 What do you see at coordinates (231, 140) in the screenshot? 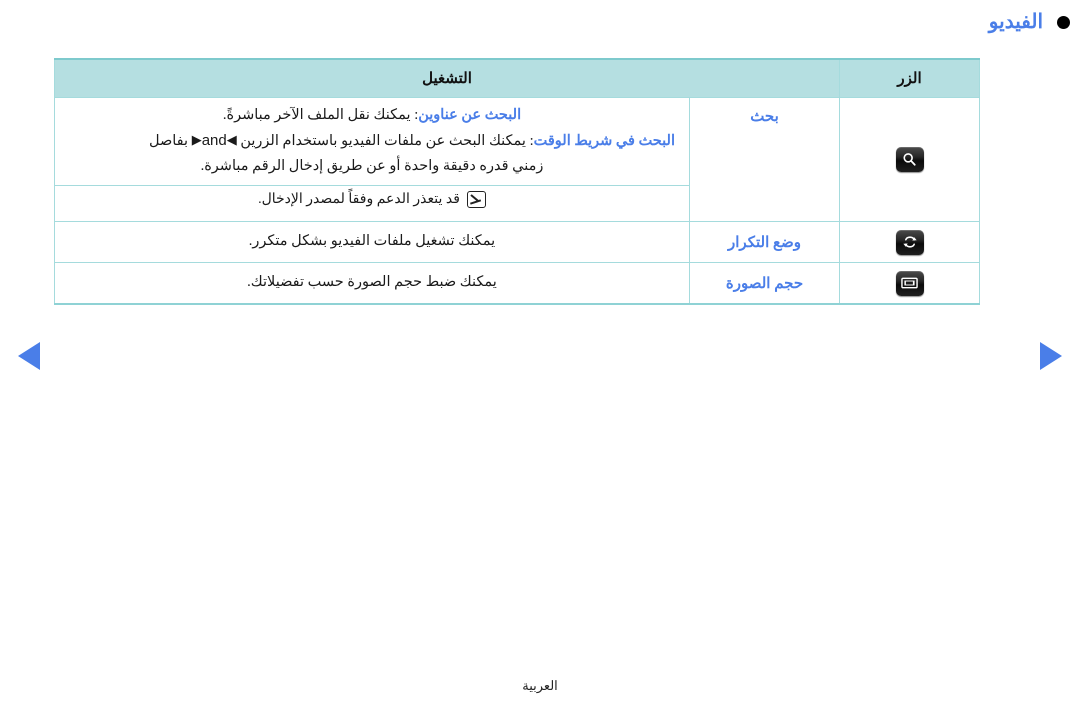
I see `left-arrow-glyph: ◀` at bounding box center [231, 140].